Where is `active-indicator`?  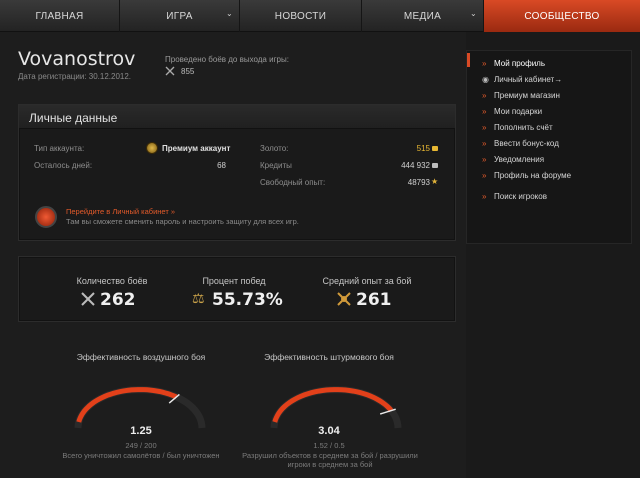
active-indicator is located at coordinates (468, 60).